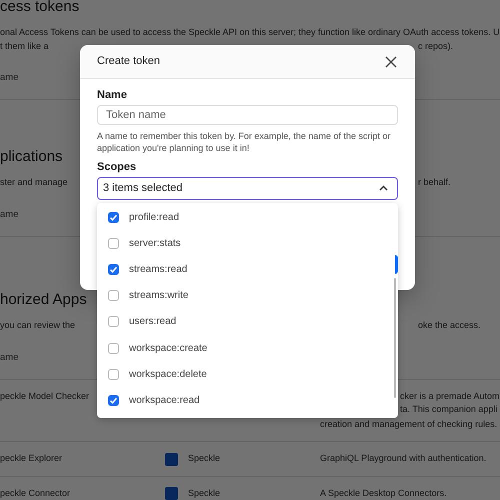 The width and height of the screenshot is (500, 500). What do you see at coordinates (391, 61) in the screenshot?
I see `close-button` at bounding box center [391, 61].